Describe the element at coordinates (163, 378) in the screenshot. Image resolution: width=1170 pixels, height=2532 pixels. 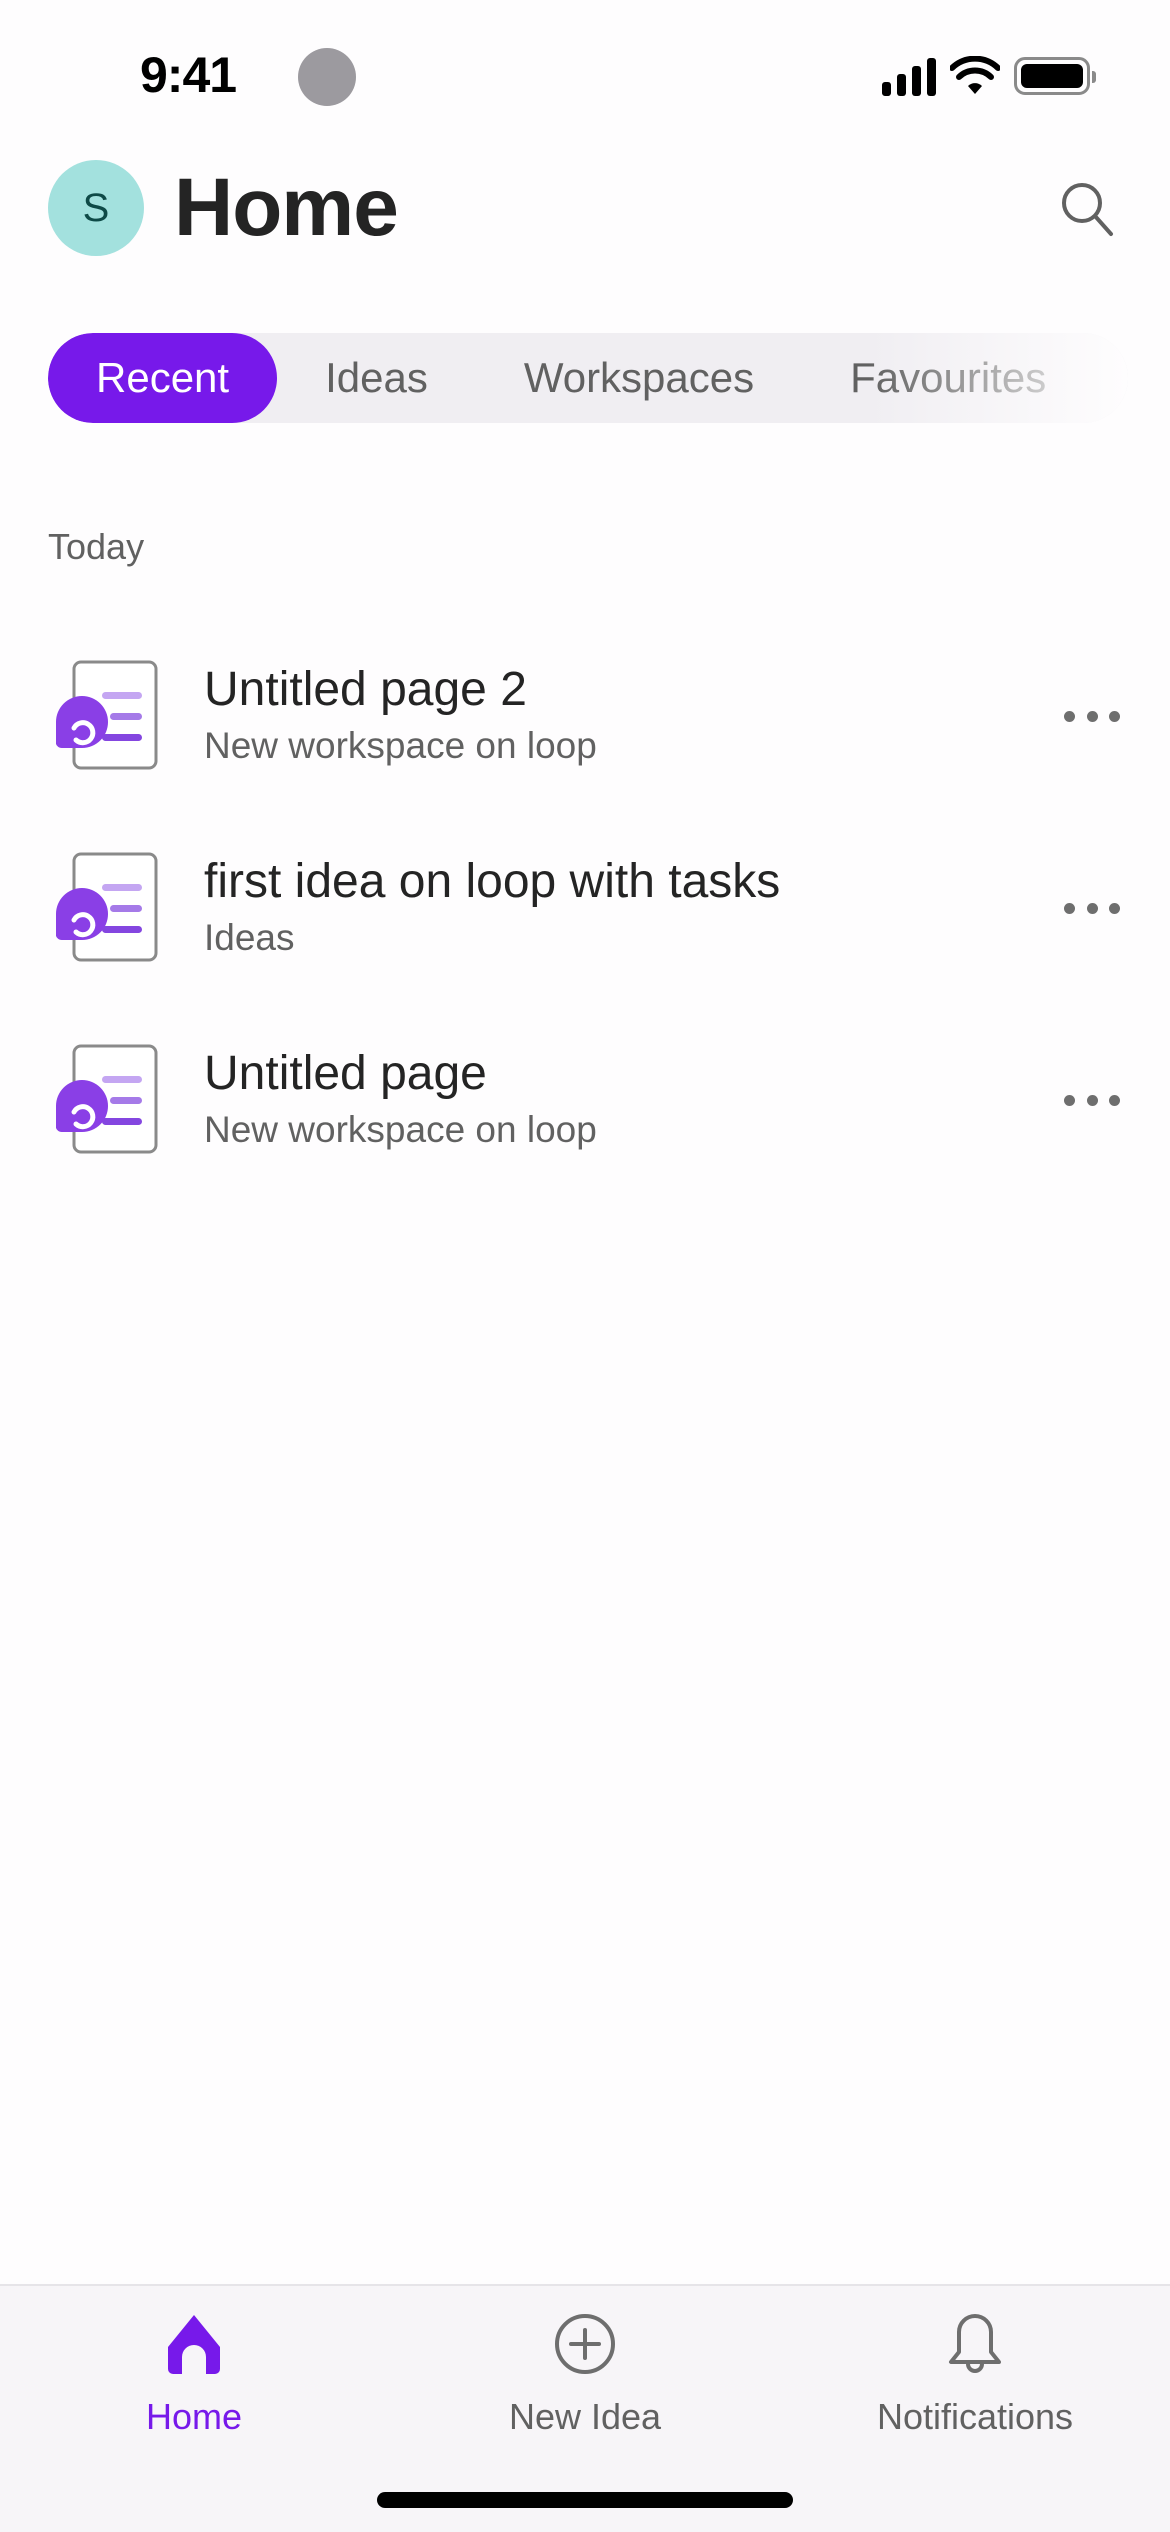
I see `tab-recent: Recent` at that location.